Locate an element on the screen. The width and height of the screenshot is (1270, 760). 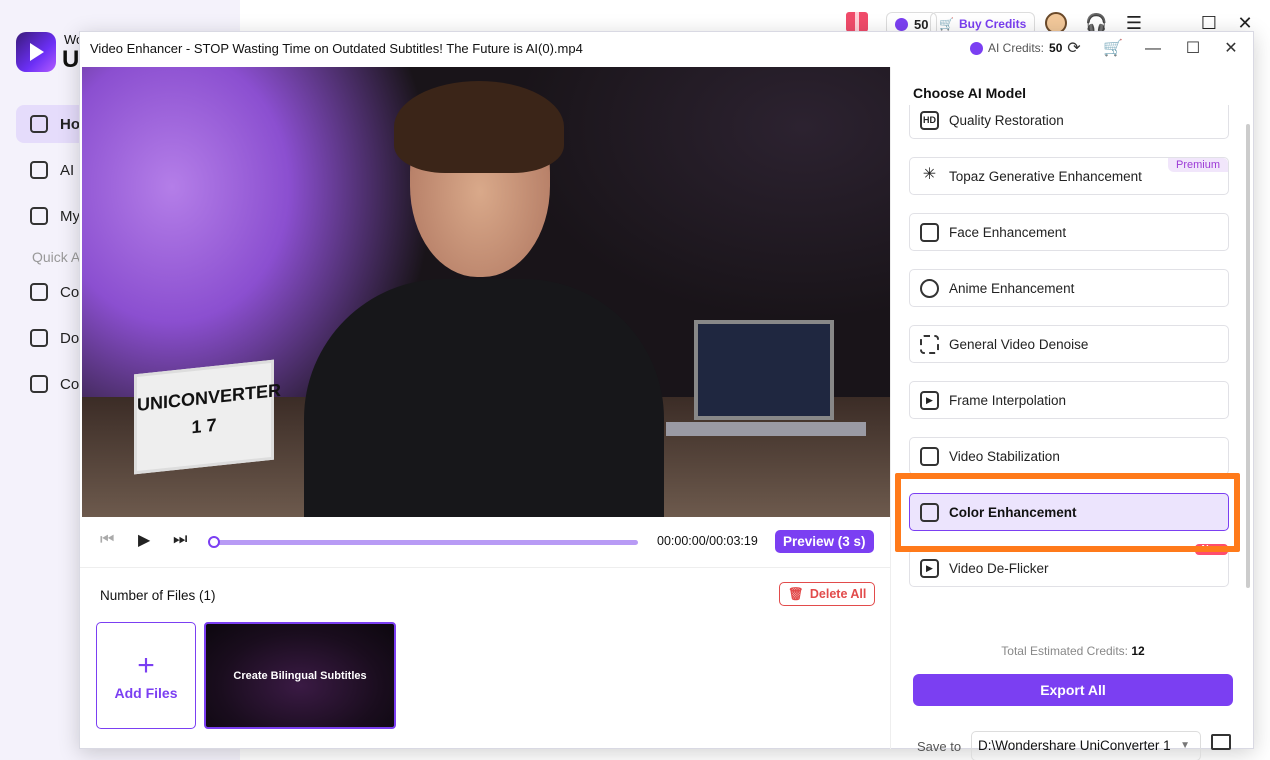
face-scan-icon is located at coordinates (929, 232).